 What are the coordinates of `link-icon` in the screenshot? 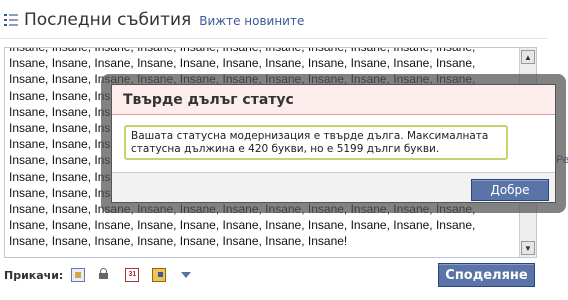 It's located at (159, 275).